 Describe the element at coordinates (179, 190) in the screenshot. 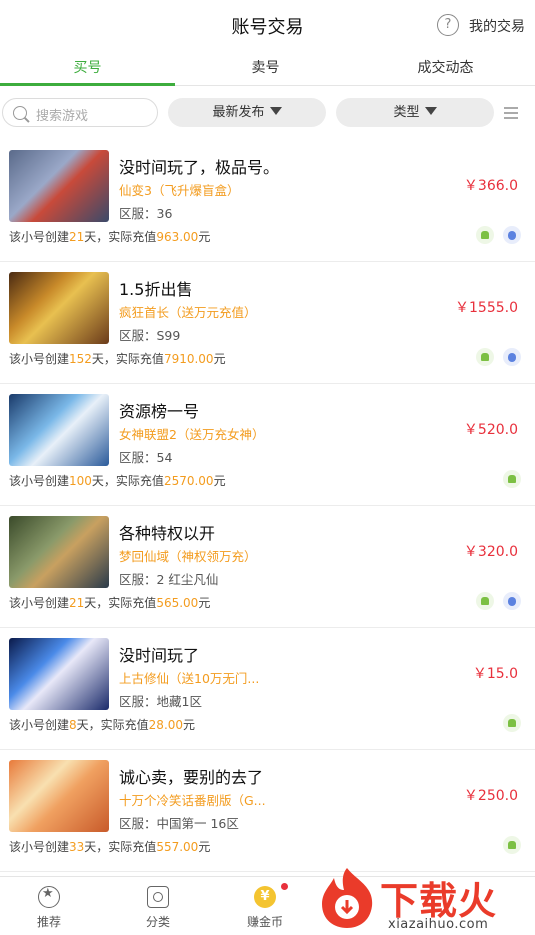

I see `listing-game: 仙变3（飞升爆盲盒）` at that location.